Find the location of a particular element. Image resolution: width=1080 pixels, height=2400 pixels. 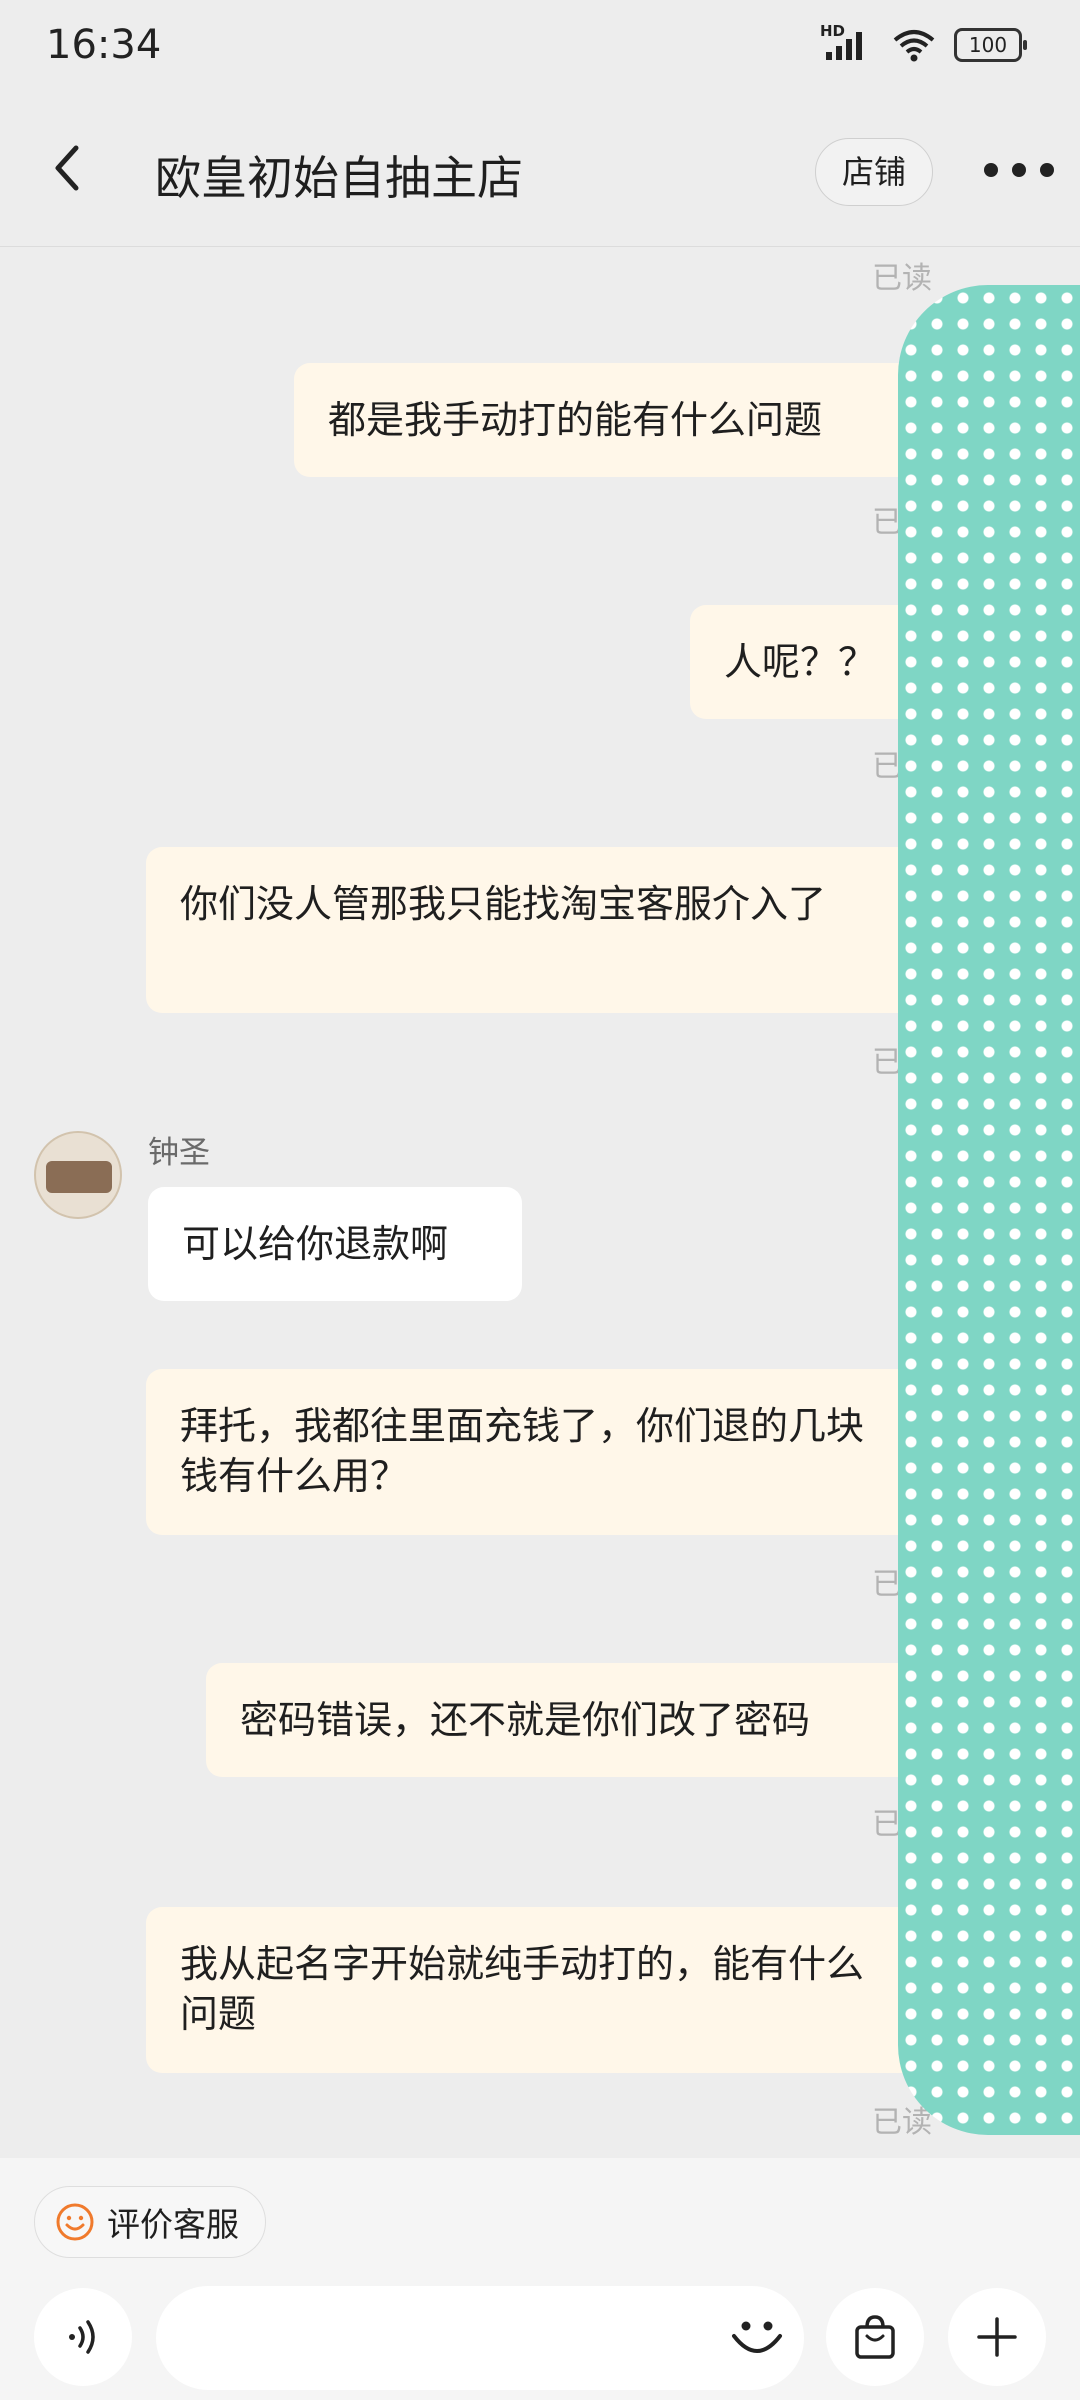

status-icons: HD 100 is located at coordinates (923, 42).